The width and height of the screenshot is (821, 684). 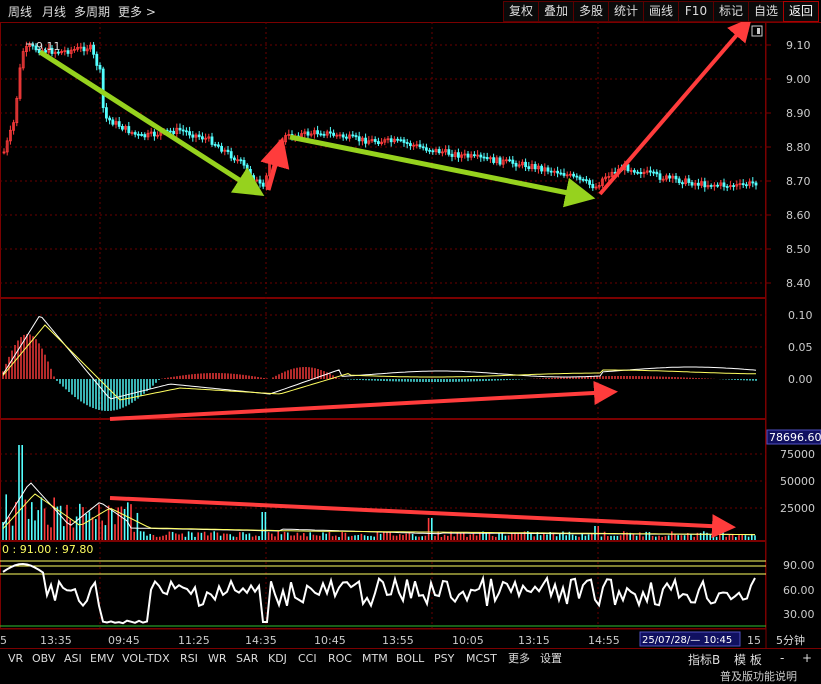 What do you see at coordinates (47, 549) in the screenshot?
I see `vr-header-values: 0 : 91.00 : 97.80` at bounding box center [47, 549].